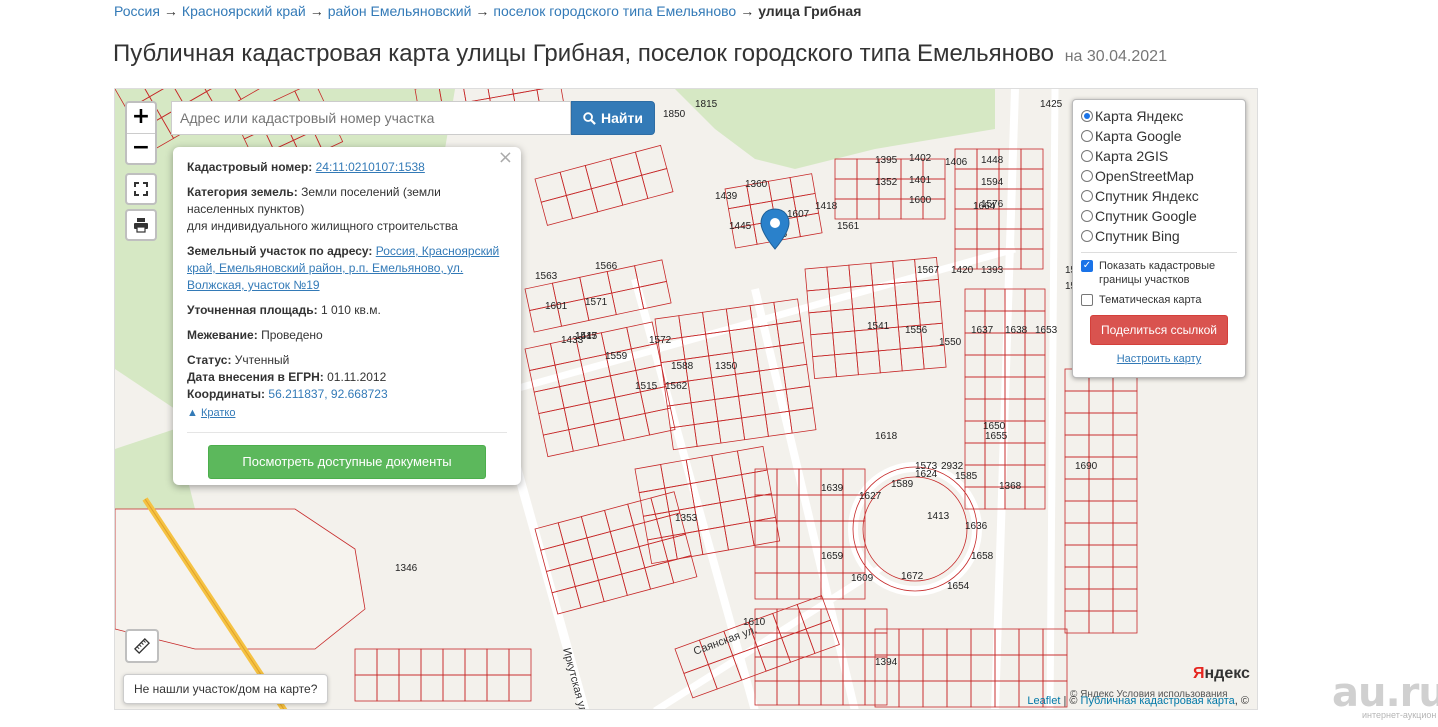 This screenshot has height=727, width=1438. I want to click on coords-link: 56.211837, 92.668723, so click(327, 394).